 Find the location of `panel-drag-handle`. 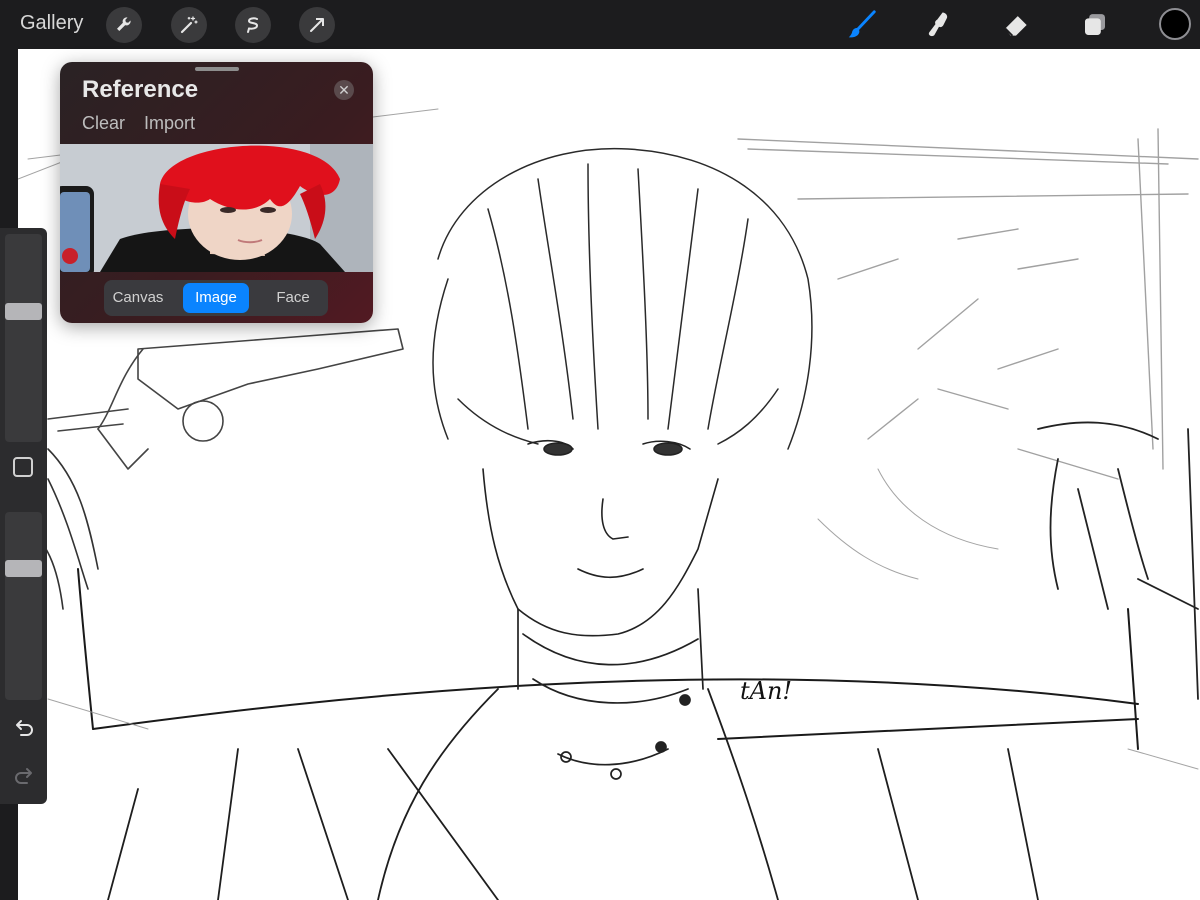

panel-drag-handle is located at coordinates (217, 69).